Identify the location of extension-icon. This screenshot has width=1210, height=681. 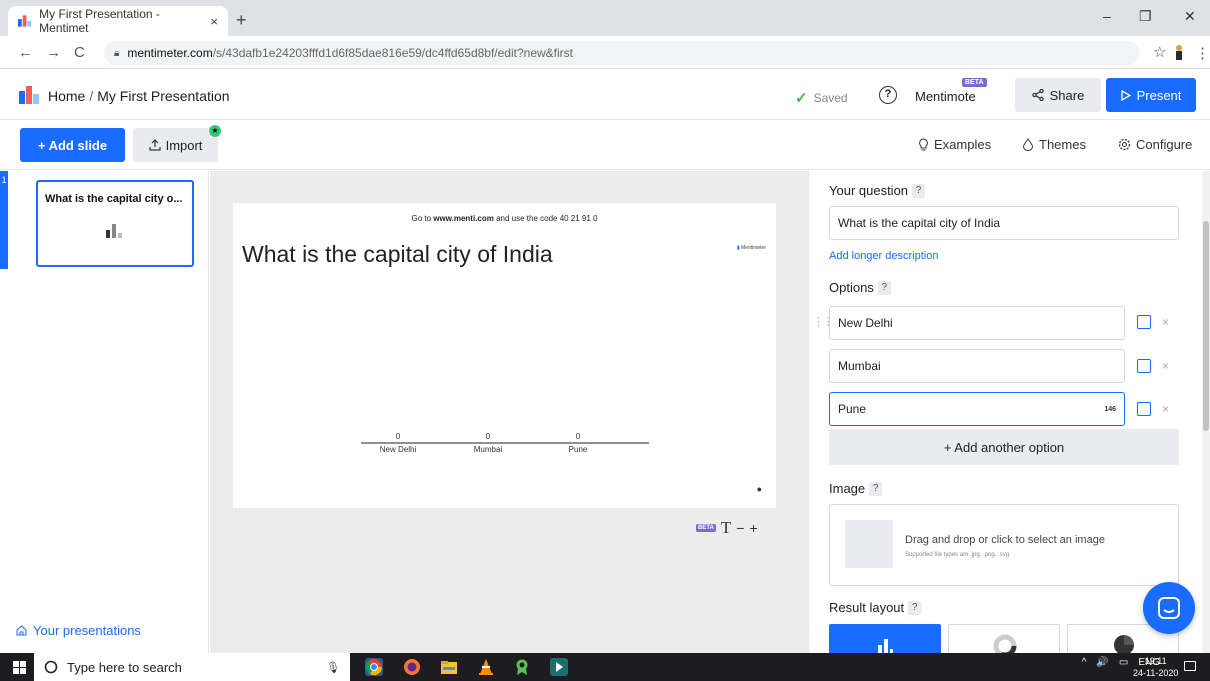
(1179, 52).